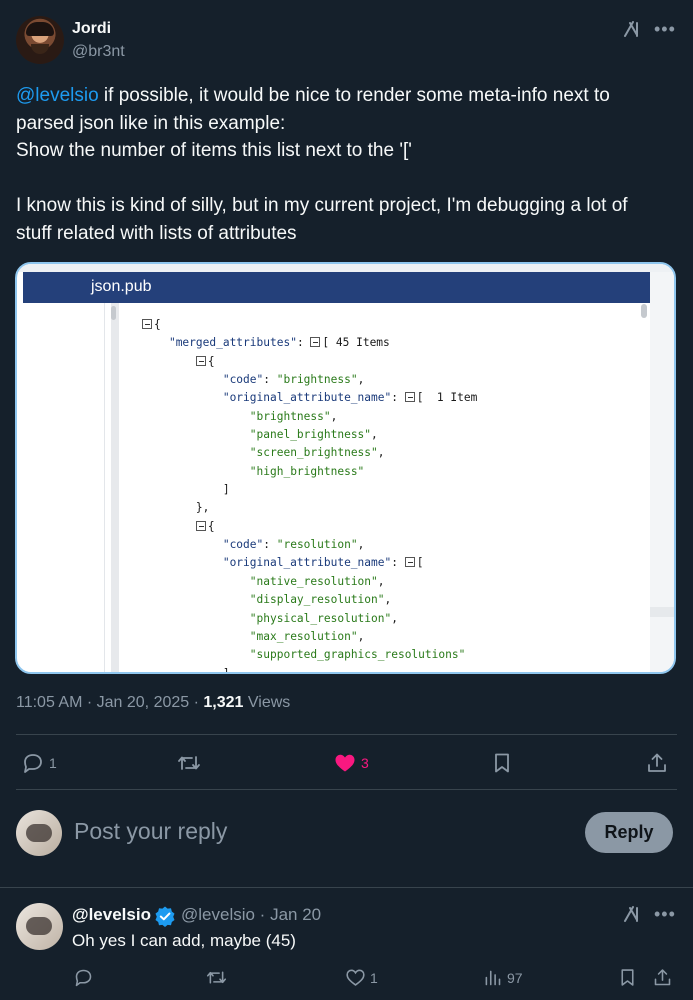  I want to click on json-viewer-header: json.pub, so click(336, 287).